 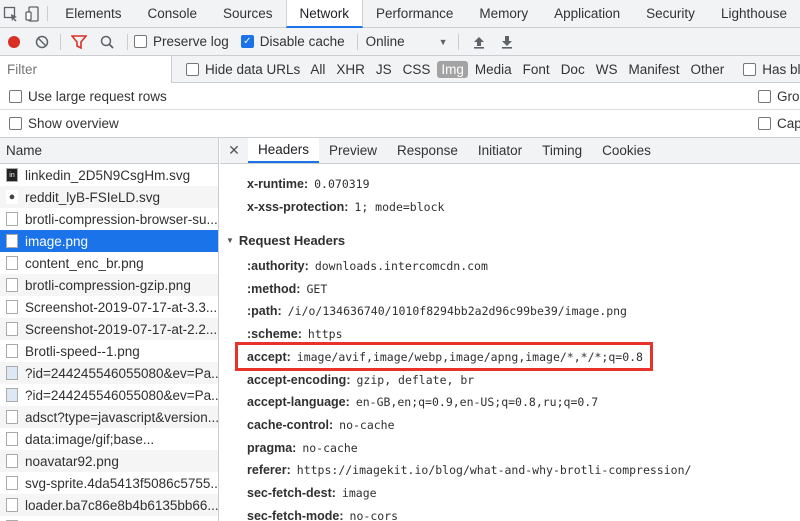 I want to click on image-file-icon, so click(x=12, y=373).